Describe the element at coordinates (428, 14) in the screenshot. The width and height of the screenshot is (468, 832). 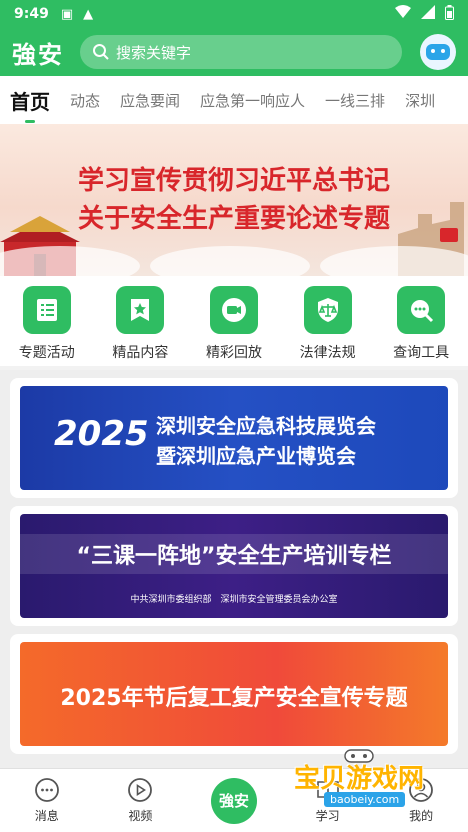
I see `signal-icon` at that location.